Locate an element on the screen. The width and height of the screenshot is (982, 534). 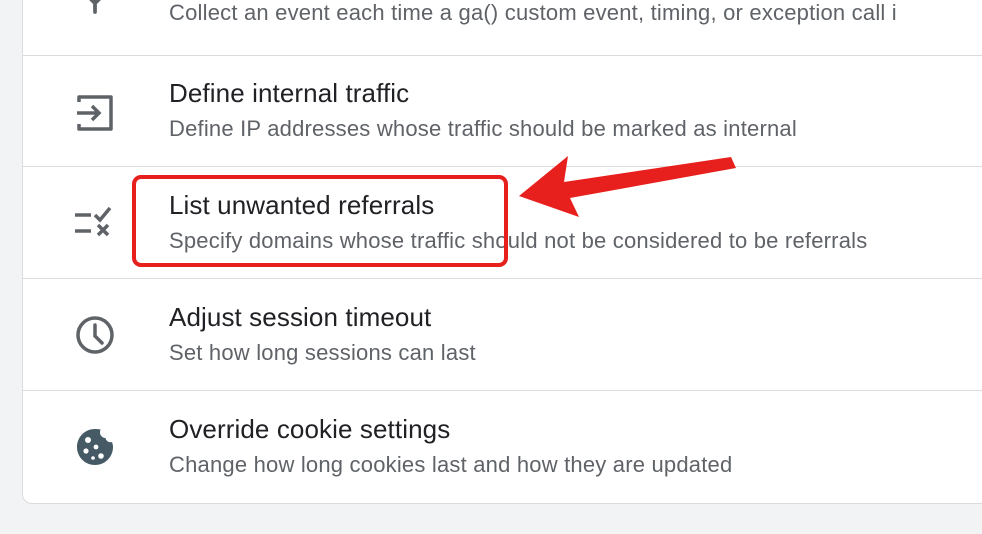
row-title: List unwanted referrals is located at coordinates (302, 205).